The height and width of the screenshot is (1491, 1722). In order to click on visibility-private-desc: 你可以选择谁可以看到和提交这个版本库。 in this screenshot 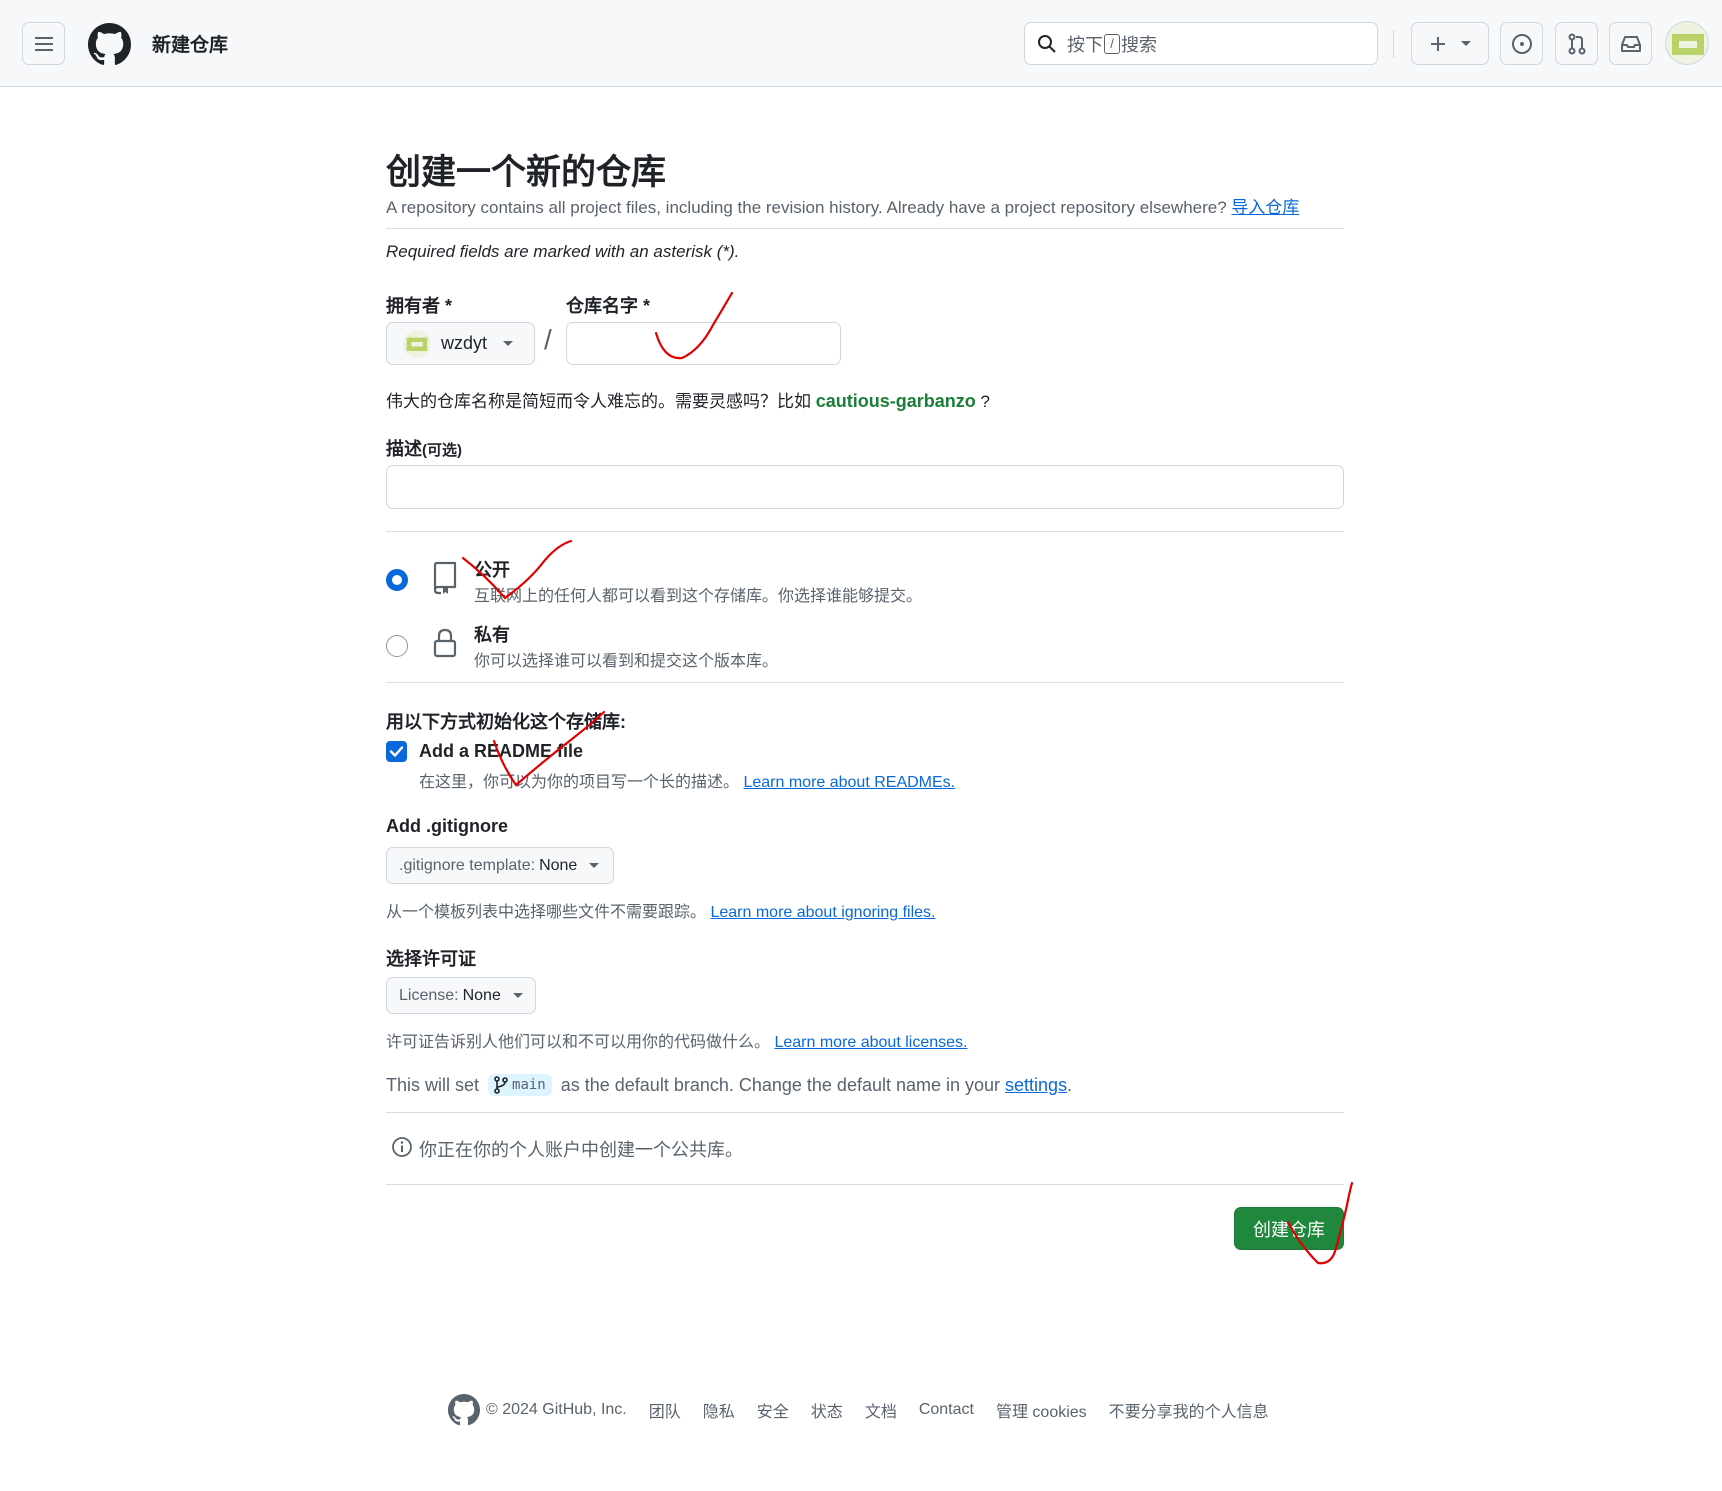, I will do `click(626, 661)`.